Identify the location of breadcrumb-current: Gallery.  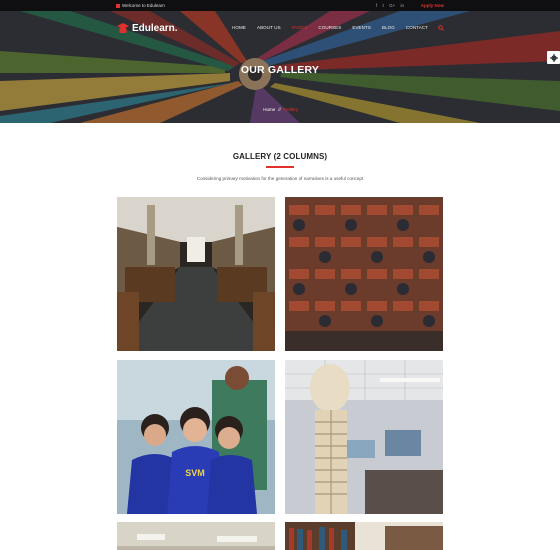
(290, 109).